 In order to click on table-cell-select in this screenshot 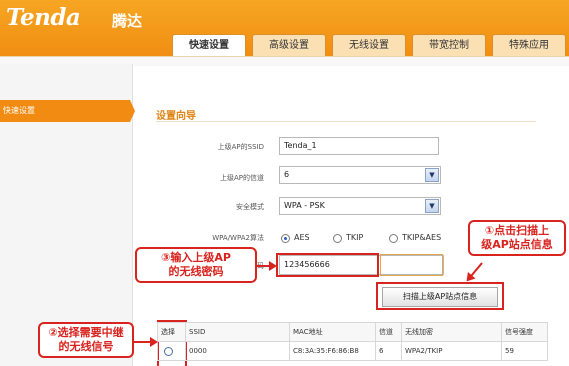, I will do `click(171, 351)`.